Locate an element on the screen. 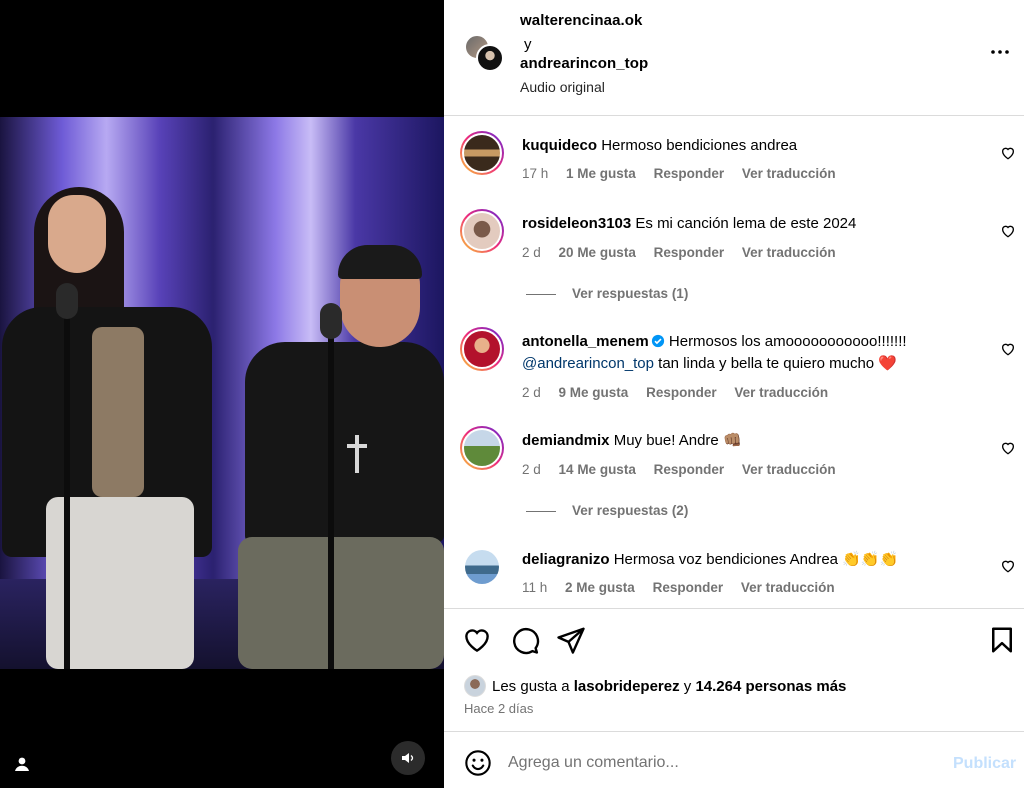  comment-meta: 11 h 2 Me gusta Responder Ver traducción is located at coordinates (685, 587).